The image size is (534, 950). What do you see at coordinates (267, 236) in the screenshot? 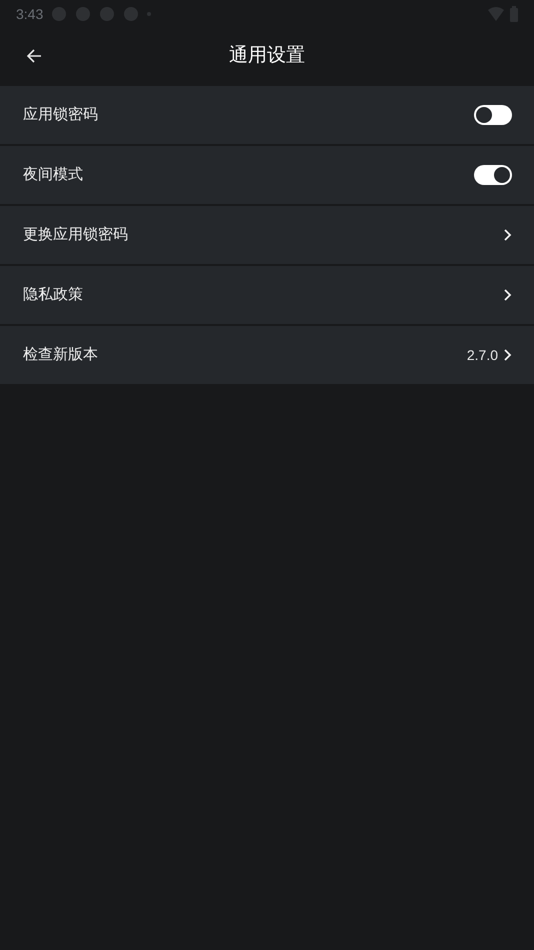
I see `settings-row: 更换应用锁密码` at bounding box center [267, 236].